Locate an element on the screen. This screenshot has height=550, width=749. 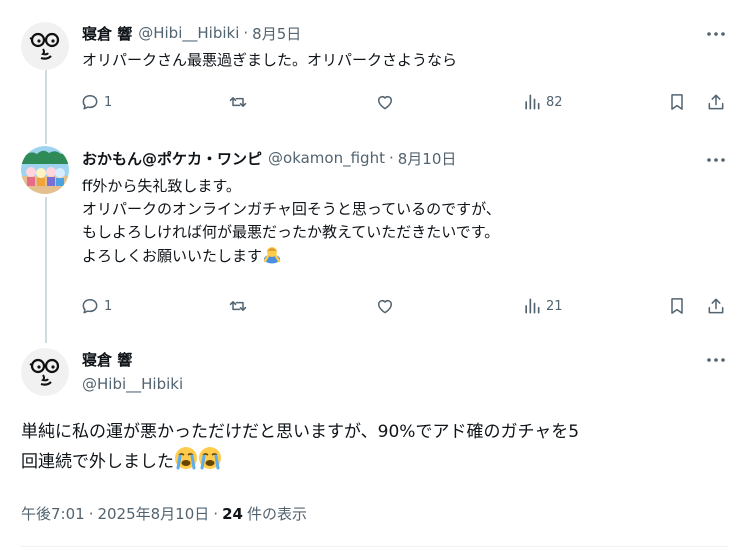
view-count: 82 is located at coordinates (554, 102).